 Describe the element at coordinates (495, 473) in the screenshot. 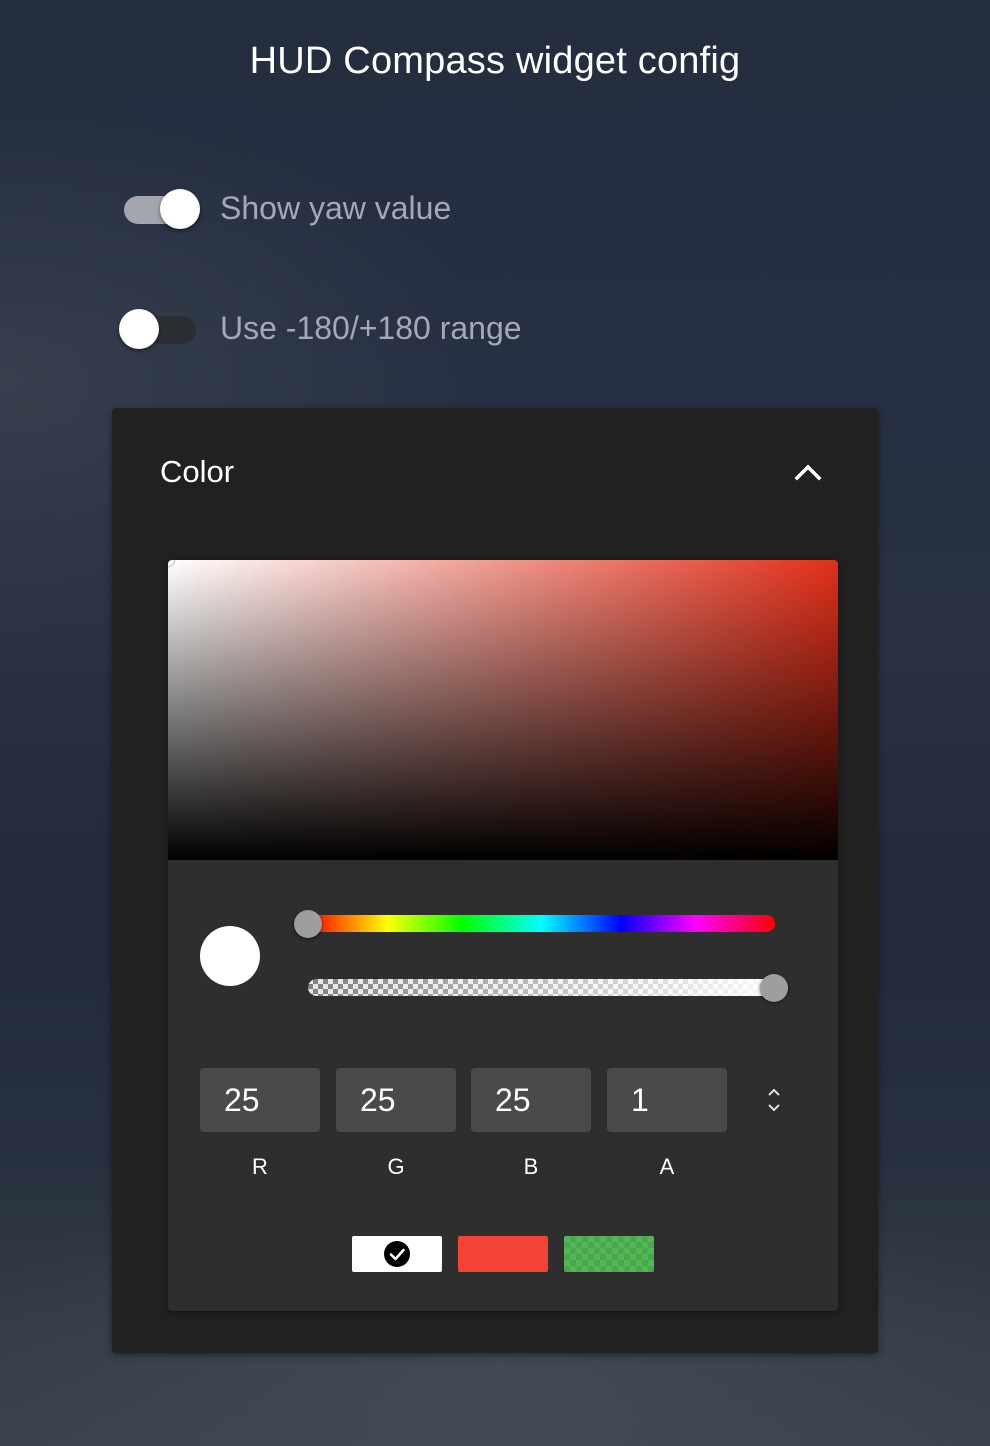

I see `color-panel-header: Color` at that location.